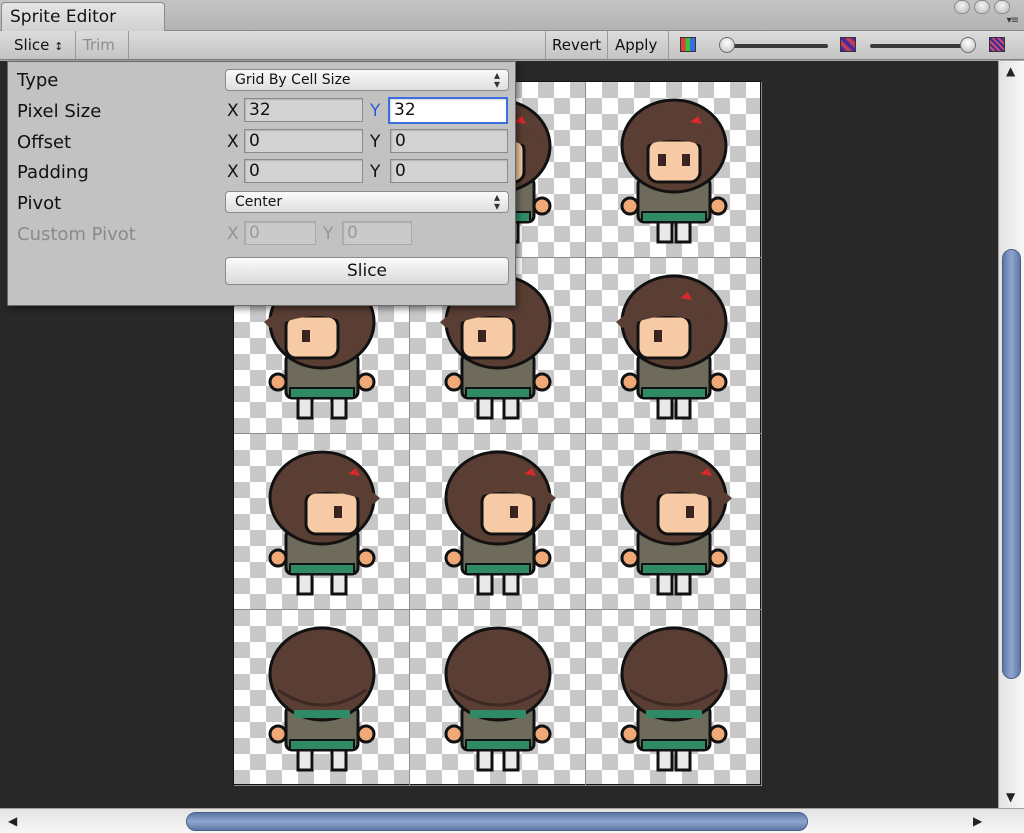 The width and height of the screenshot is (1024, 833). I want to click on type-dropdown-value: Grid By Cell Size, so click(293, 80).